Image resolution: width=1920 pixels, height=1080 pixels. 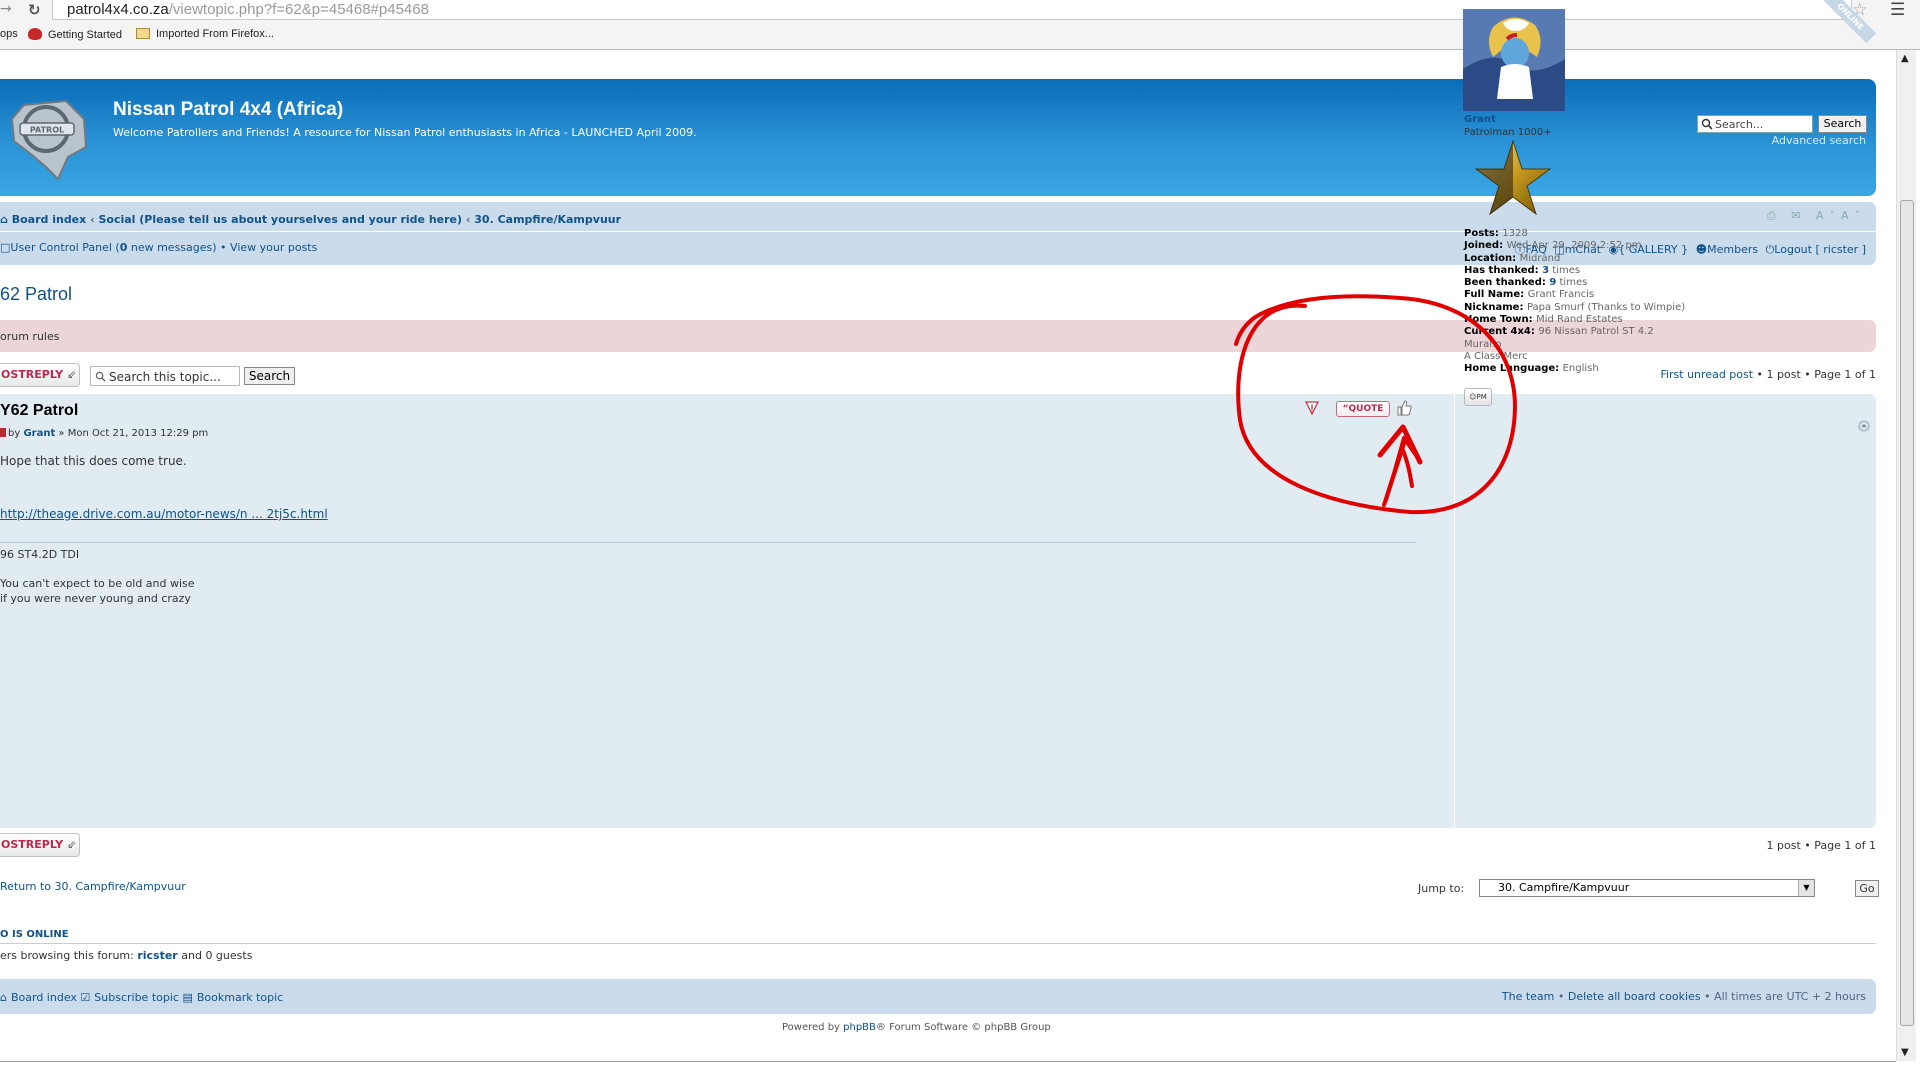 What do you see at coordinates (49, 219) in the screenshot?
I see `breadcrumb-board-index: Board index` at bounding box center [49, 219].